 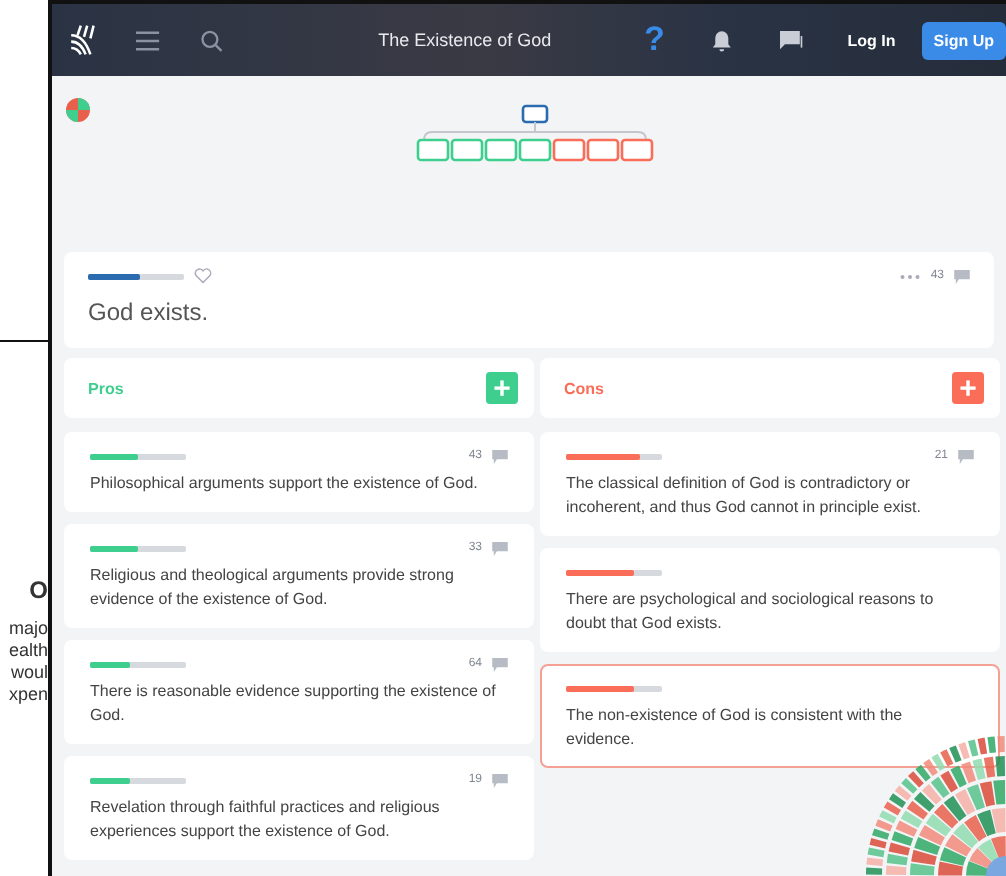 What do you see at coordinates (294, 704) in the screenshot?
I see `claim-text: There is reasonable evidence supporting the existence of God.` at bounding box center [294, 704].